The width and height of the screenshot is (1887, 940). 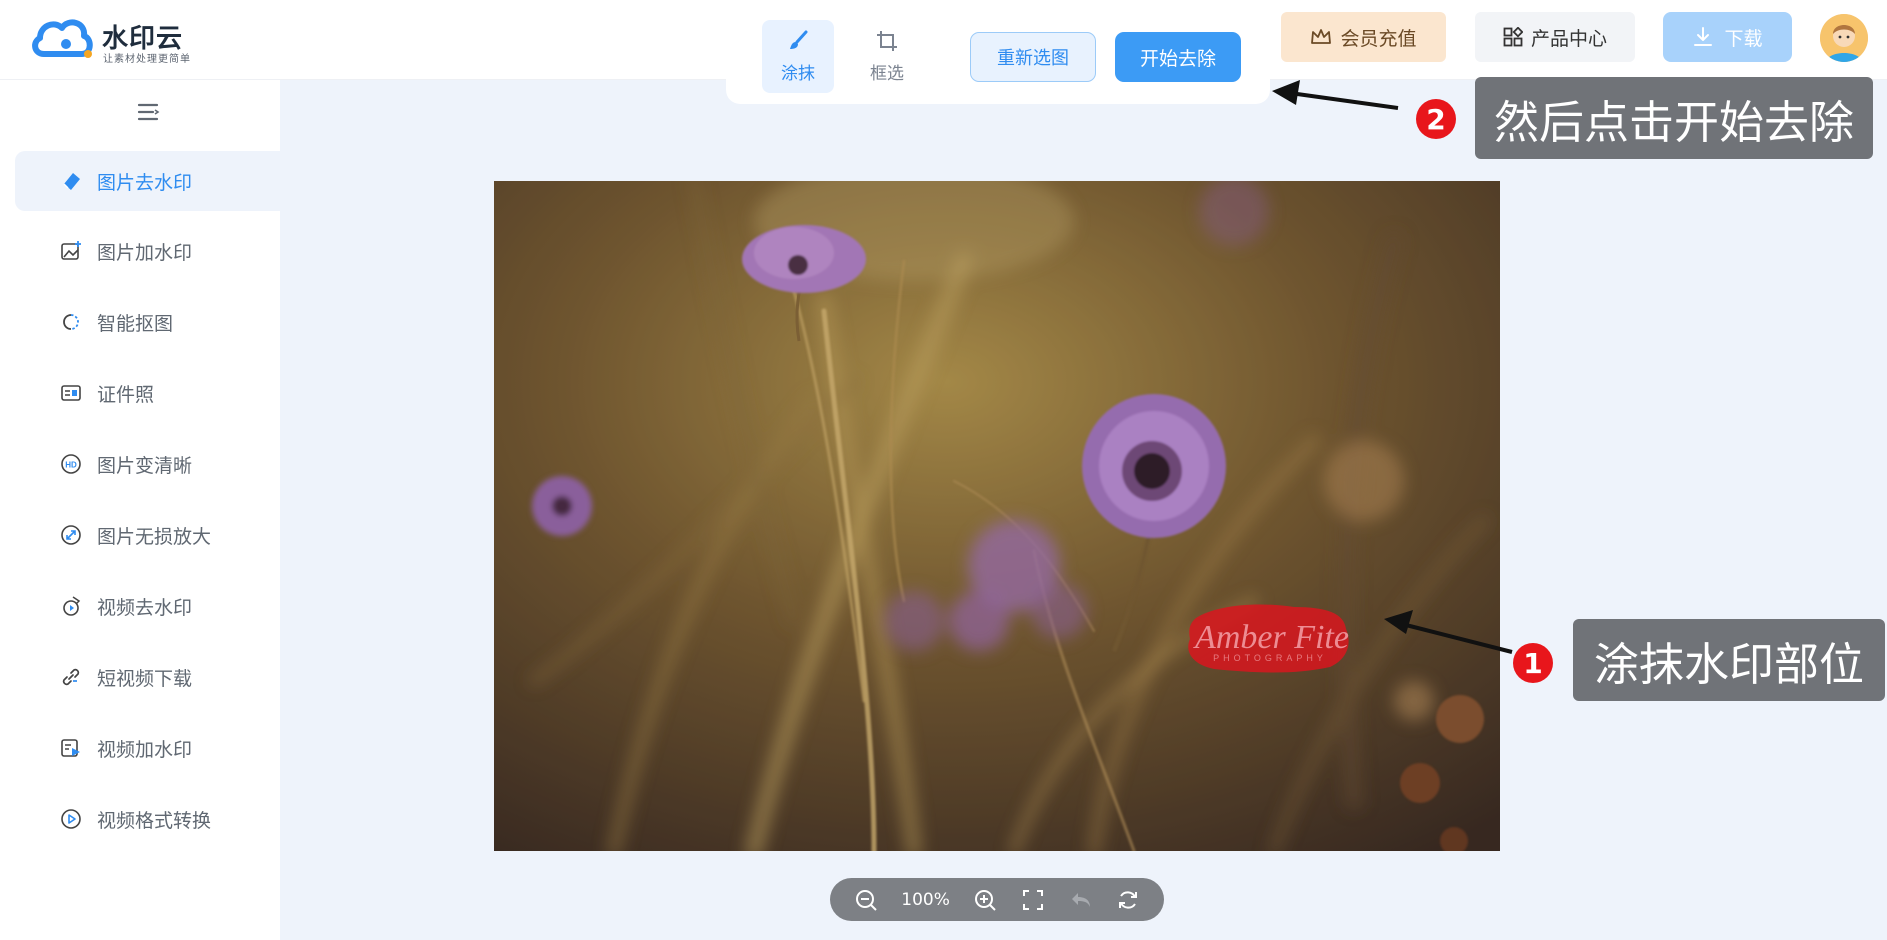 I want to click on step-1-badge: 1, so click(x=1533, y=663).